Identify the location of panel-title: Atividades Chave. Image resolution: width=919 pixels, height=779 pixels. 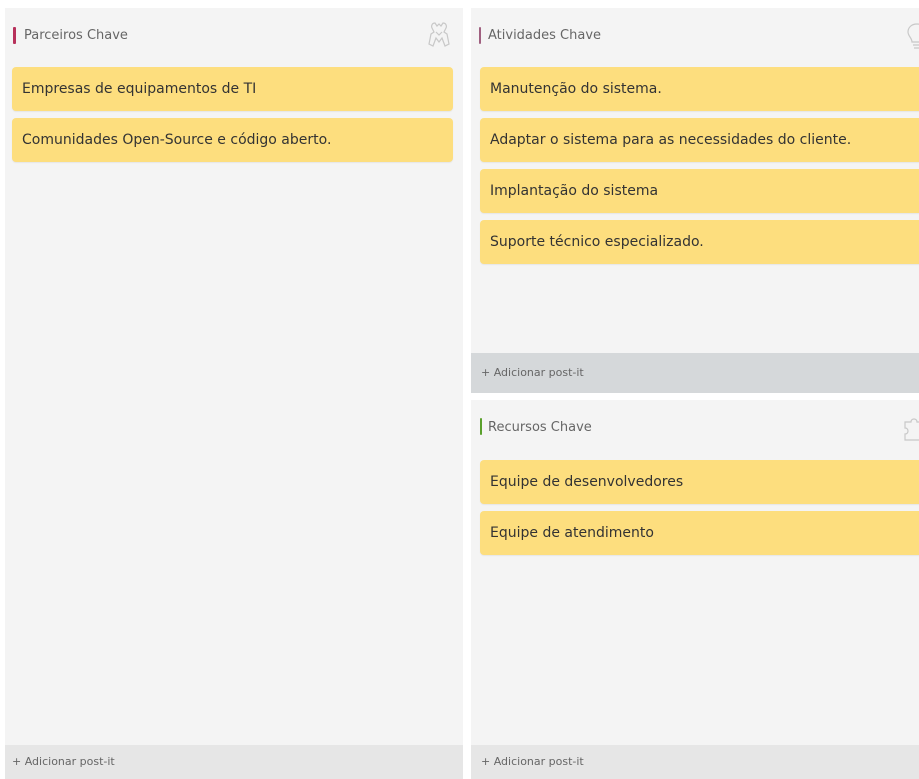
(545, 35).